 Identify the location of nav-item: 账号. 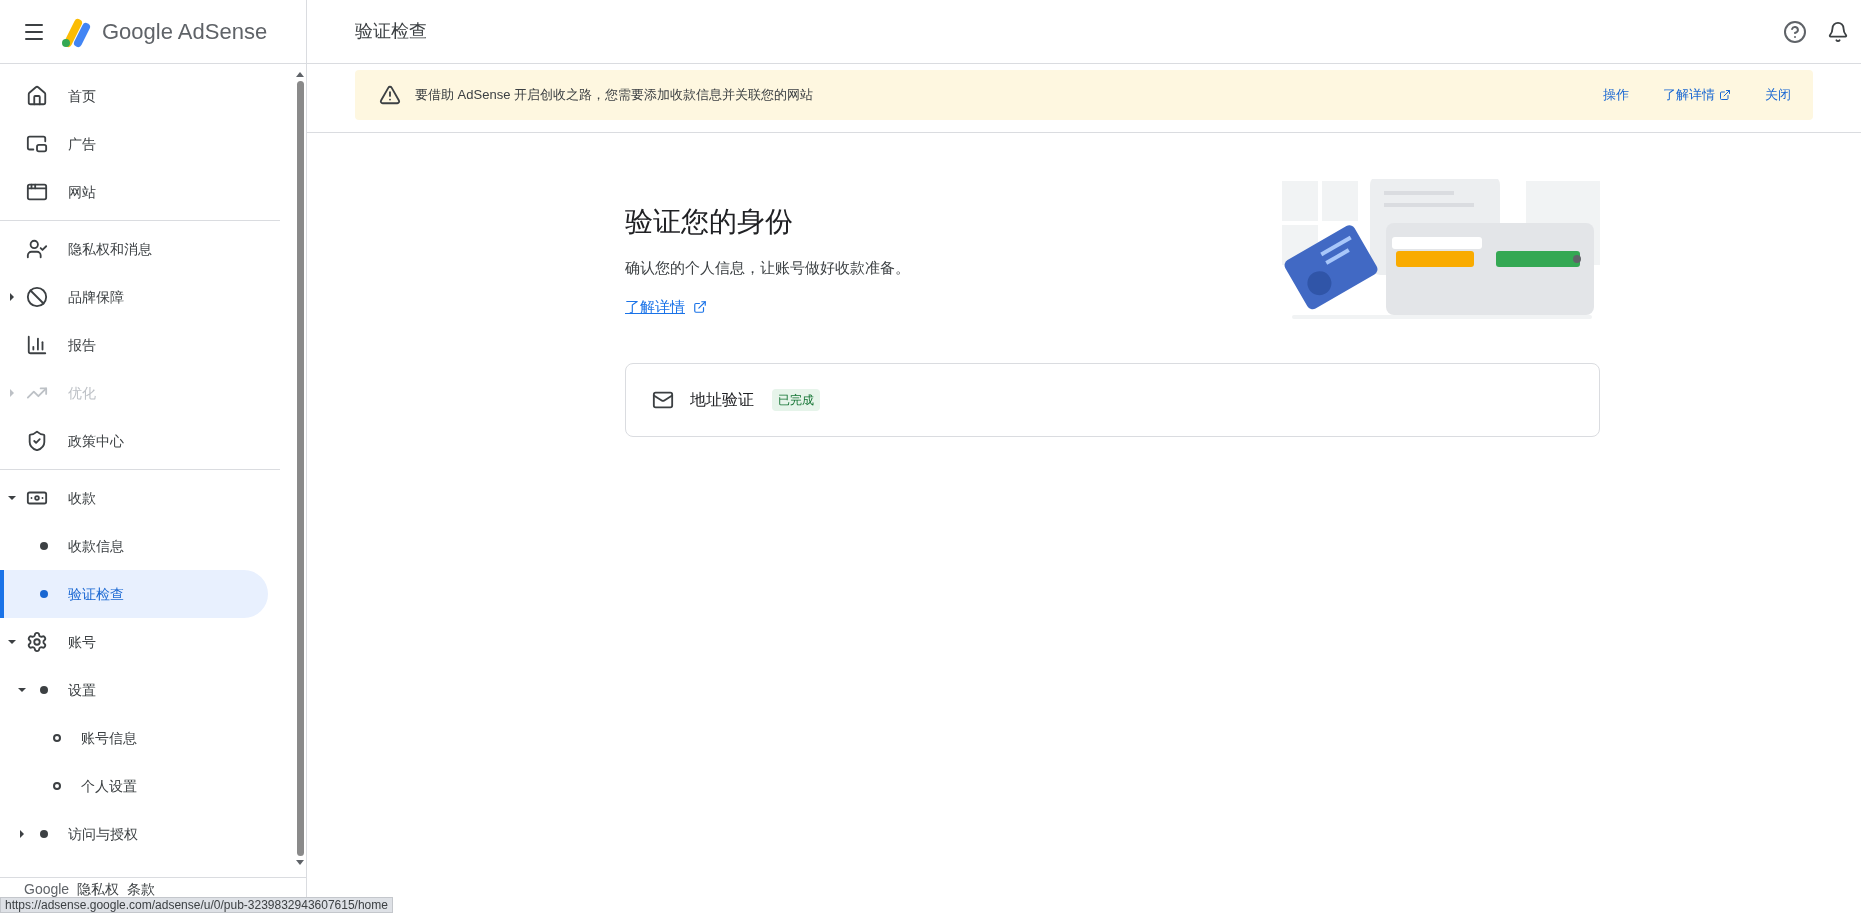
(134, 642).